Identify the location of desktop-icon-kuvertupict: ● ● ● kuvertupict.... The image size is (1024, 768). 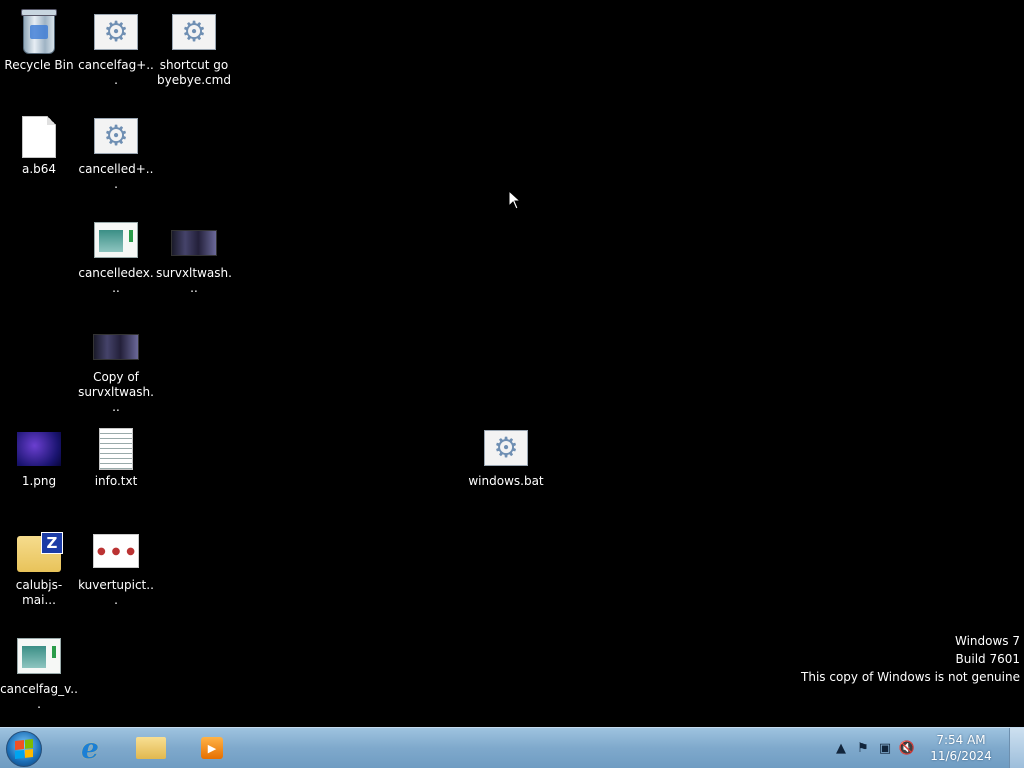
(116, 568).